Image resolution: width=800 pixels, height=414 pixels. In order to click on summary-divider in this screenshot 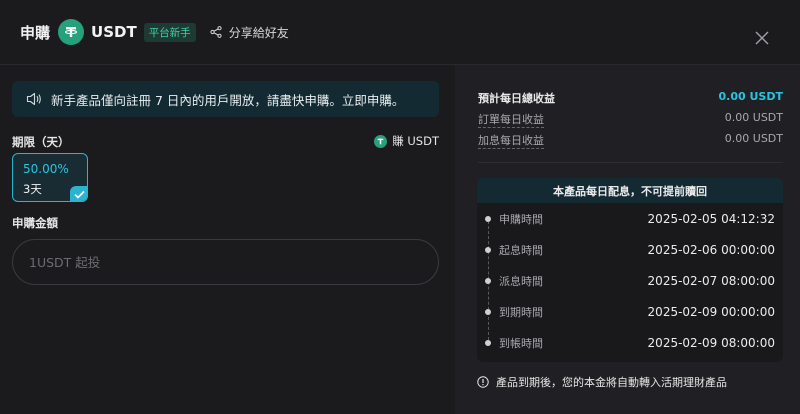, I will do `click(630, 162)`.